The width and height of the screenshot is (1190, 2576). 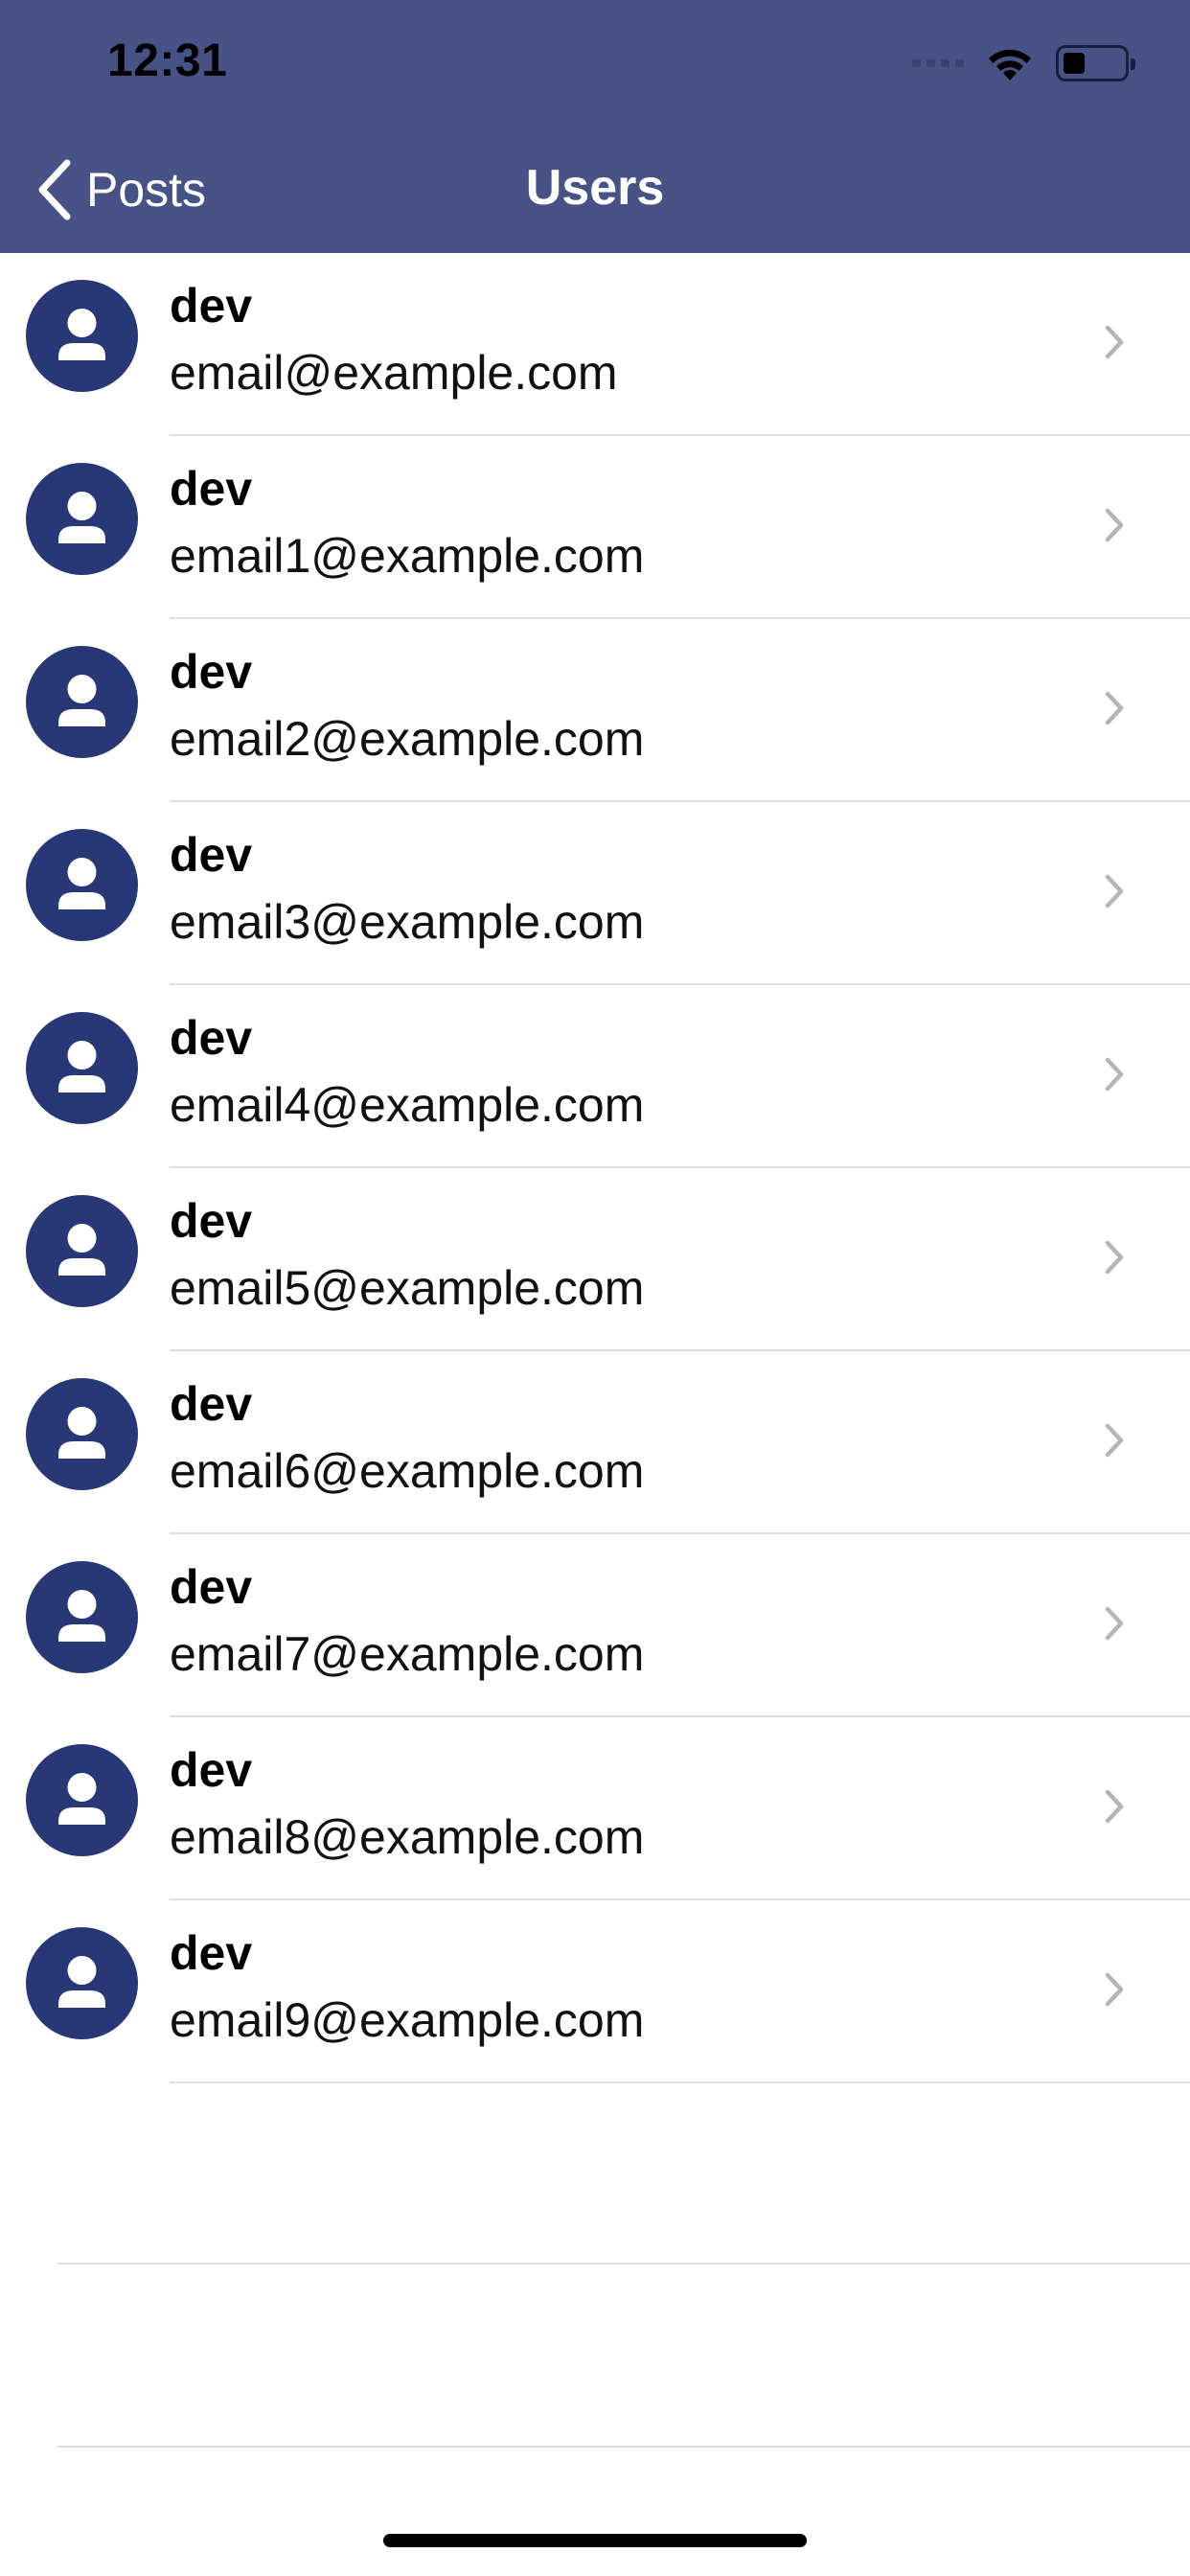 I want to click on user-email: email1@example.com, so click(x=408, y=556).